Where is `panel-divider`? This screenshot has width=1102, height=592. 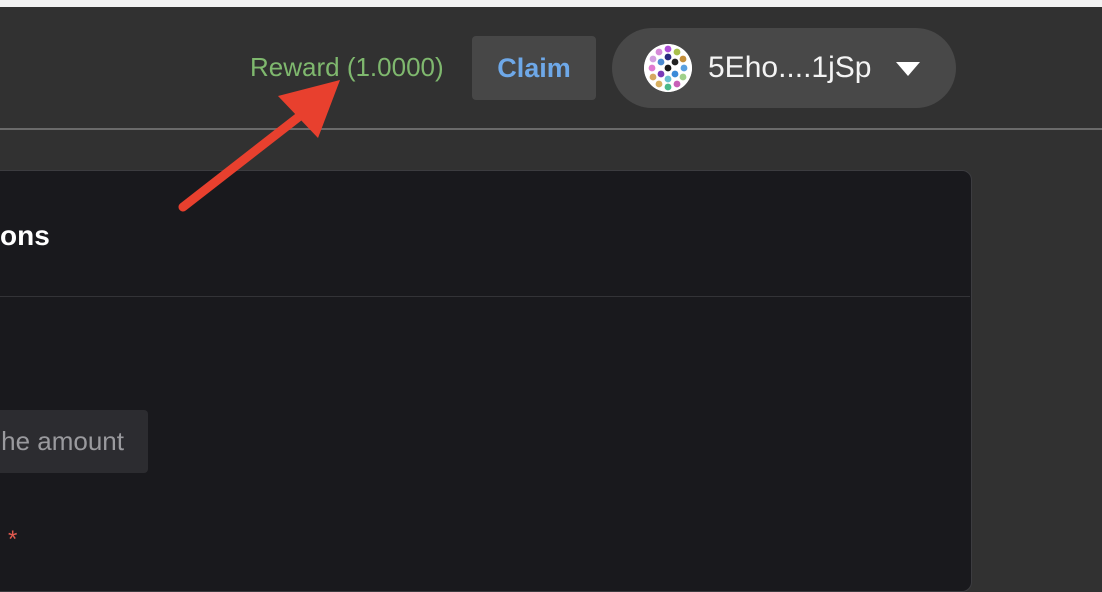 panel-divider is located at coordinates (485, 296).